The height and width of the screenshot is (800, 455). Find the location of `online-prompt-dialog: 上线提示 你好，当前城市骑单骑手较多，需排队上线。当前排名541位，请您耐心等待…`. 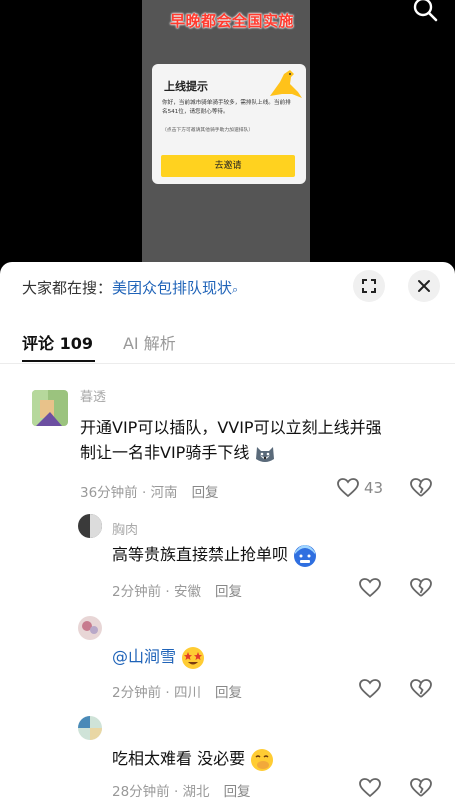

online-prompt-dialog: 上线提示 你好，当前城市骑单骑手较多，需排队上线。当前排名541位，请您耐心等待… is located at coordinates (229, 124).